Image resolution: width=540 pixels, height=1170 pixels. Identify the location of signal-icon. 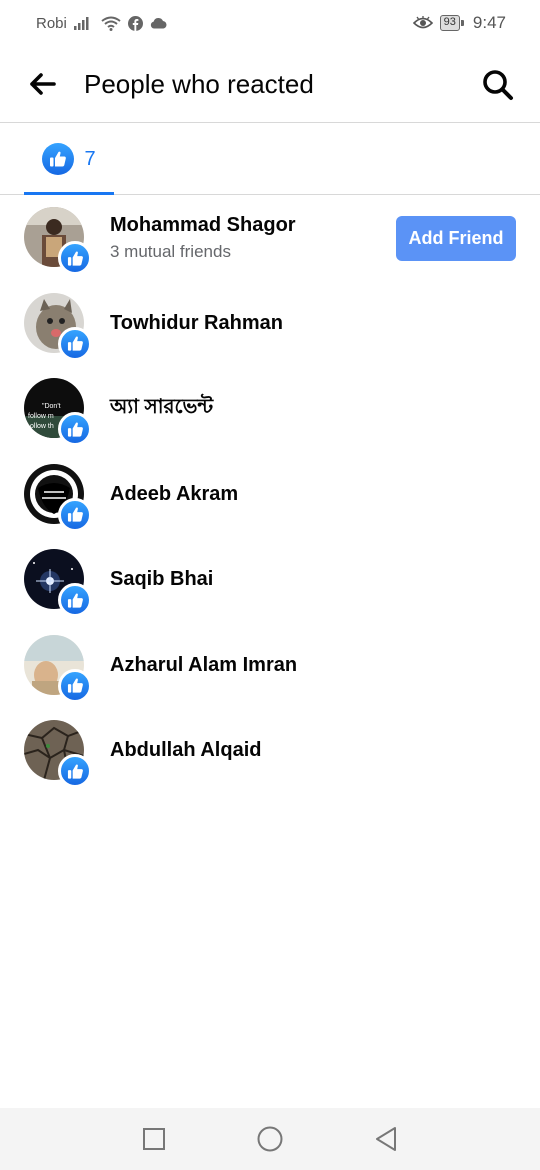
(83, 23).